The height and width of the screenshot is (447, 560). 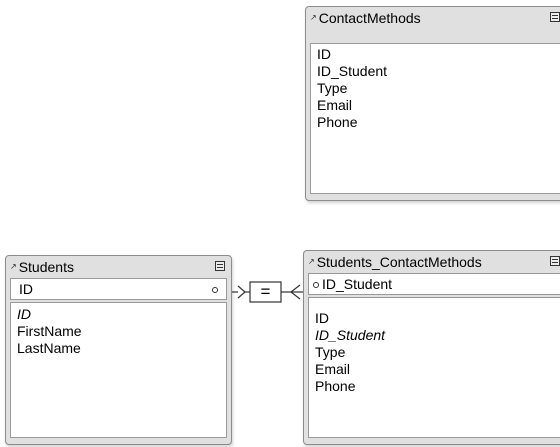 What do you see at coordinates (266, 291) in the screenshot?
I see `relationship-operator: =` at bounding box center [266, 291].